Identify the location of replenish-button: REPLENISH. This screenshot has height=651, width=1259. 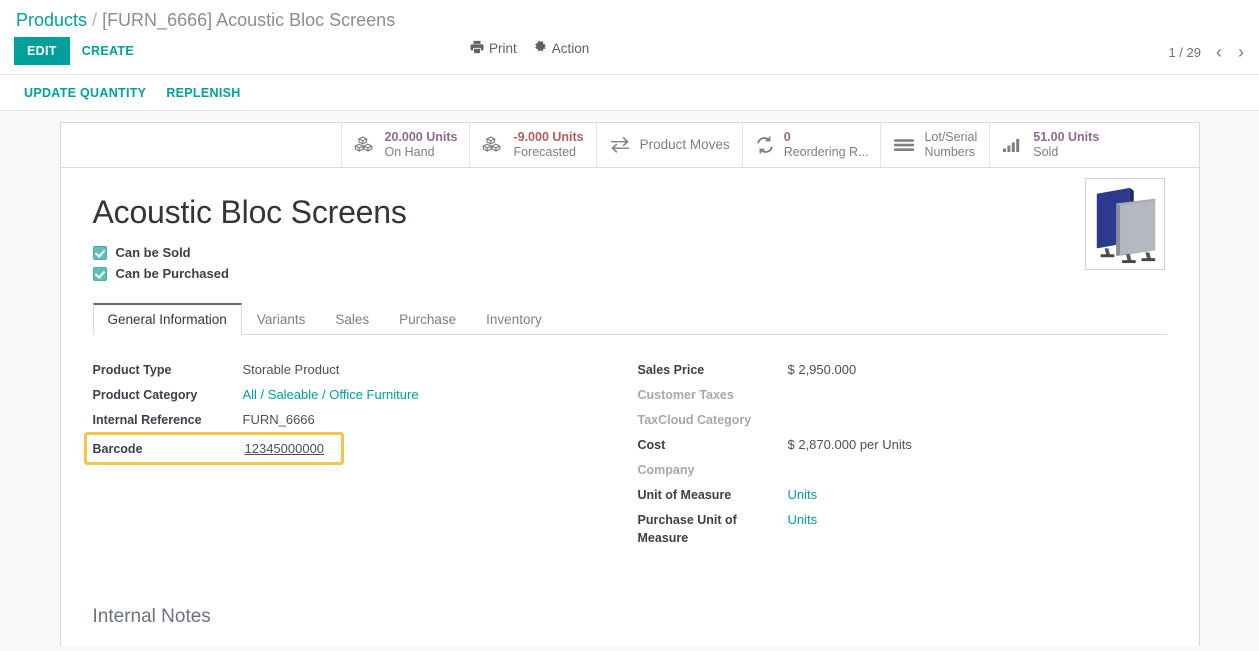
(203, 93).